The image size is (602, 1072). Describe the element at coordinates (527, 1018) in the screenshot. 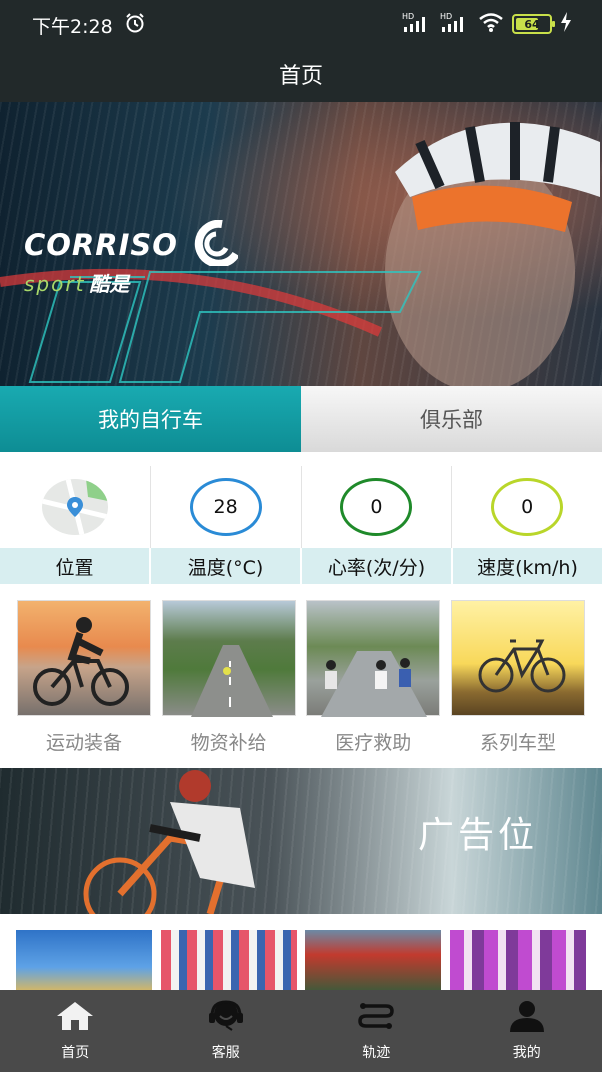

I see `user-icon` at that location.